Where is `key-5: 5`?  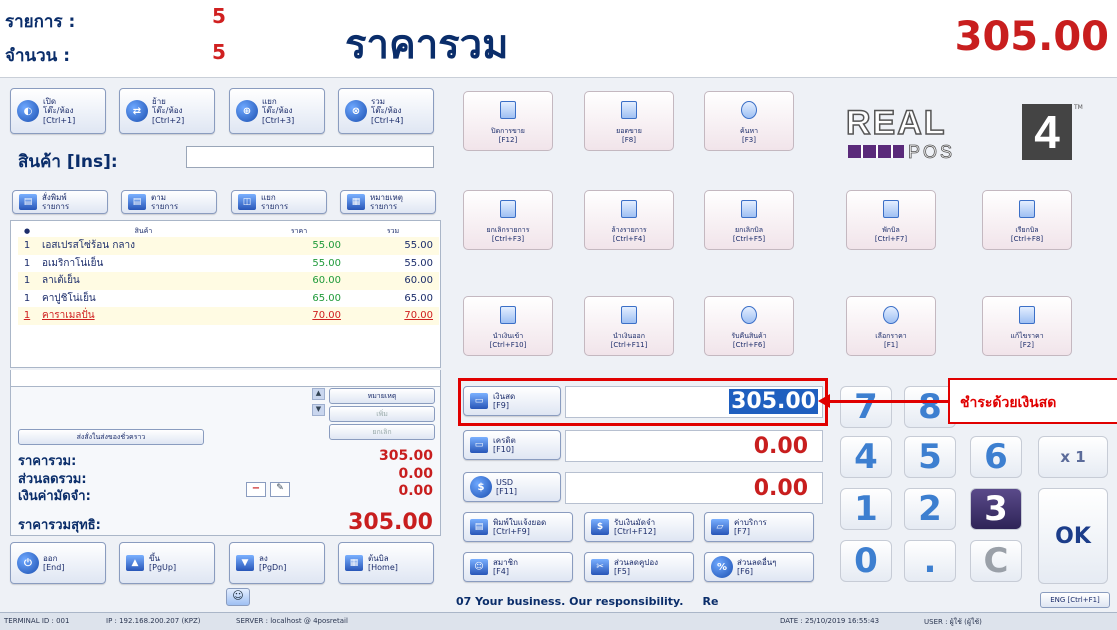 key-5: 5 is located at coordinates (930, 457).